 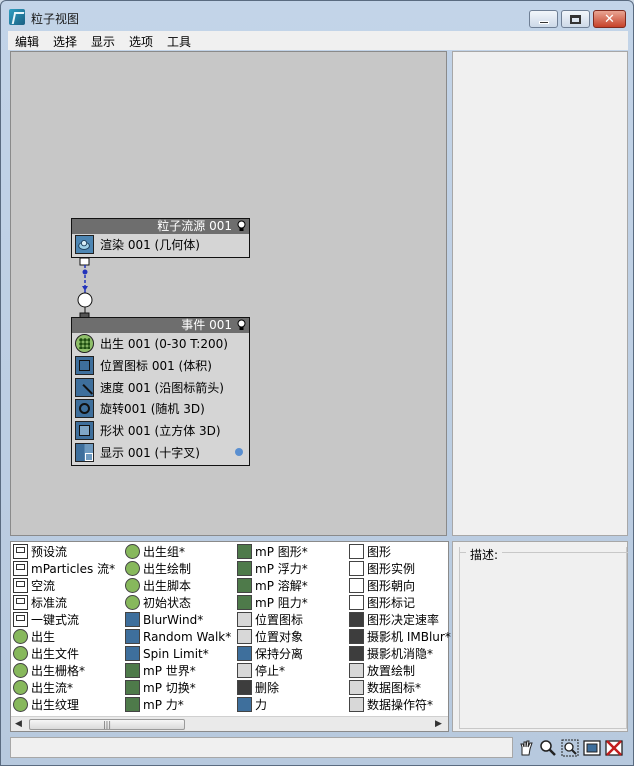 I want to click on depot-item: mP 世界*, so click(x=160, y=670).